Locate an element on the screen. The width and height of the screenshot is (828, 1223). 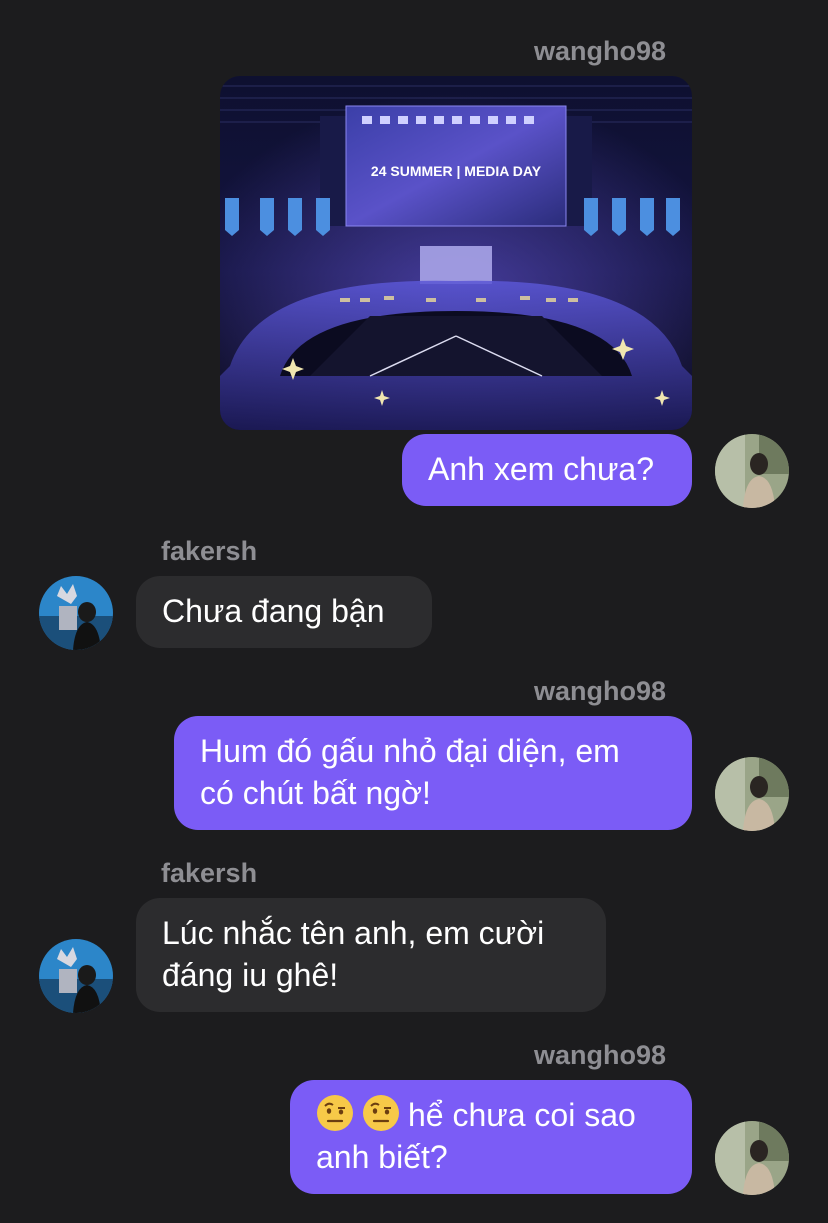
message-bubble-incoming: Lúc nhắc tên anh, em cười đáng iu ghê! is located at coordinates (371, 955).